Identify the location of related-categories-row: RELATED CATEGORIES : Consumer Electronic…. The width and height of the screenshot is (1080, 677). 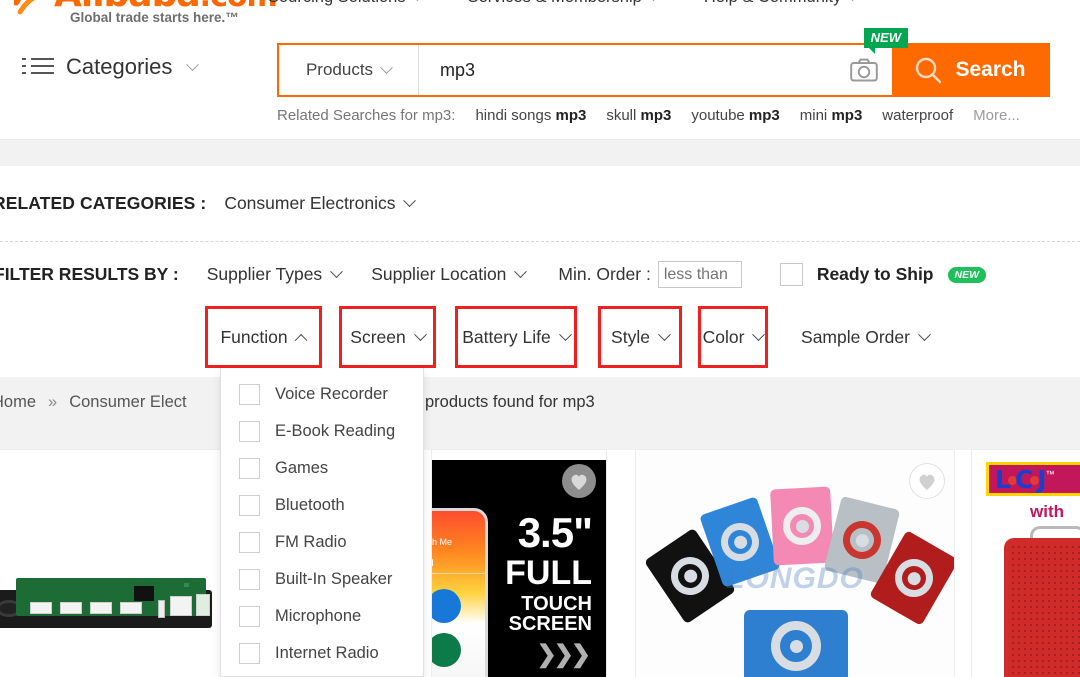
(208, 203).